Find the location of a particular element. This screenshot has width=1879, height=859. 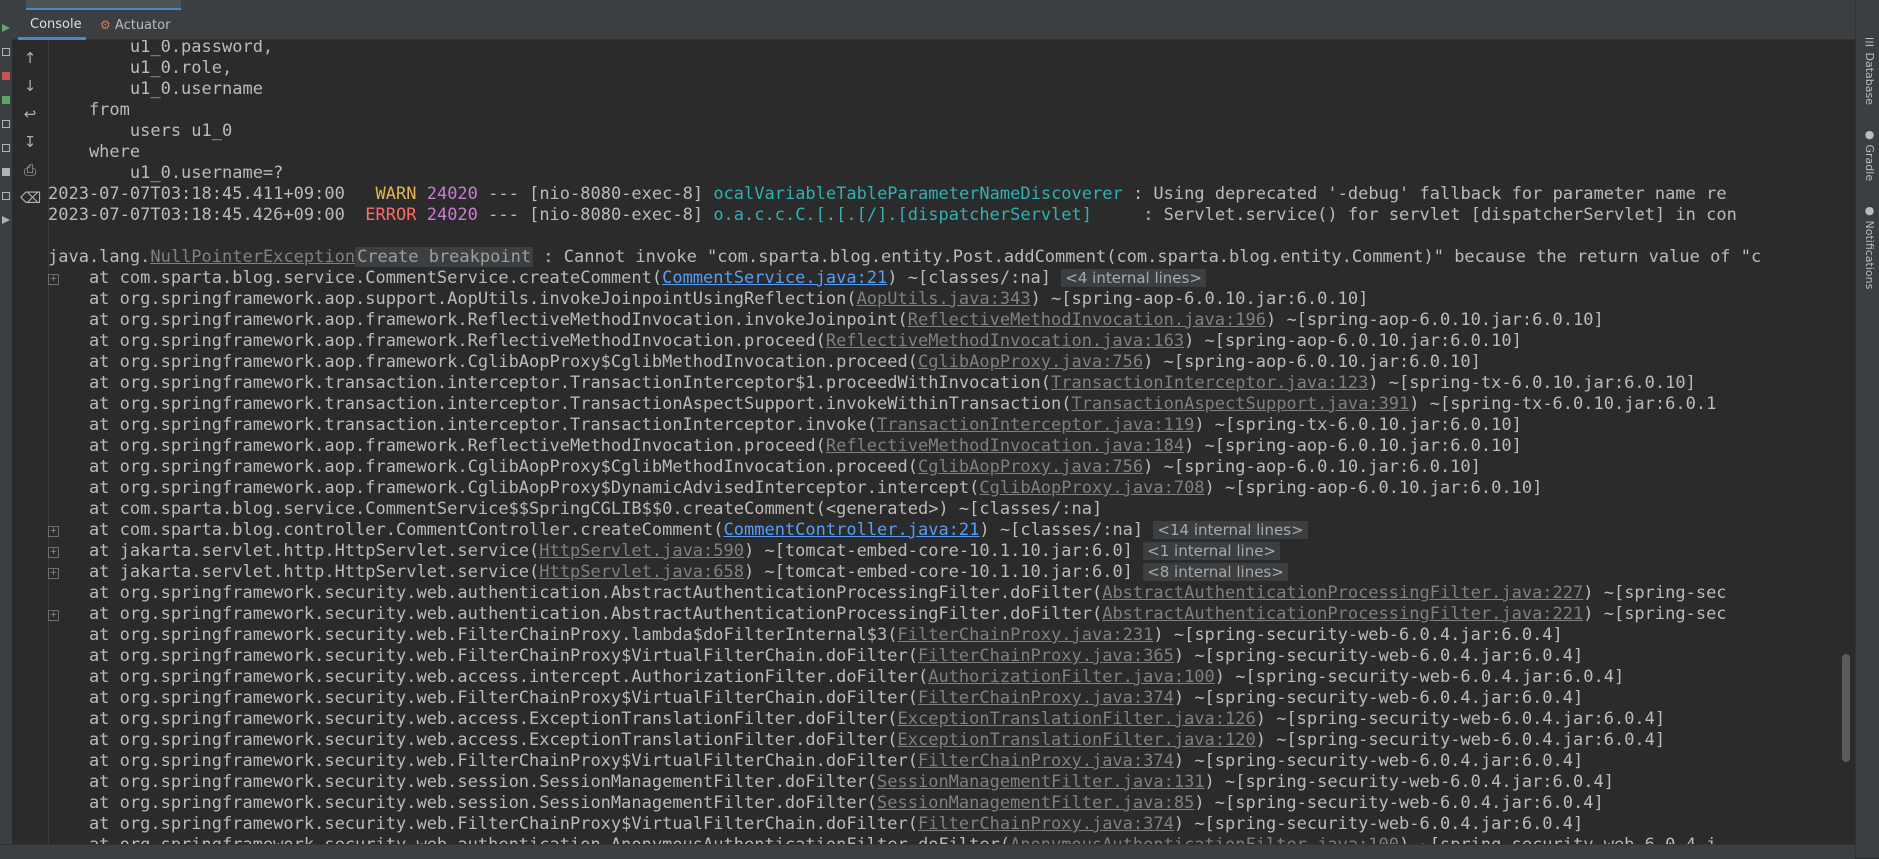

stack-frame-source-link: ReflectiveMethodInvocation.java:196 is located at coordinates (1087, 320).